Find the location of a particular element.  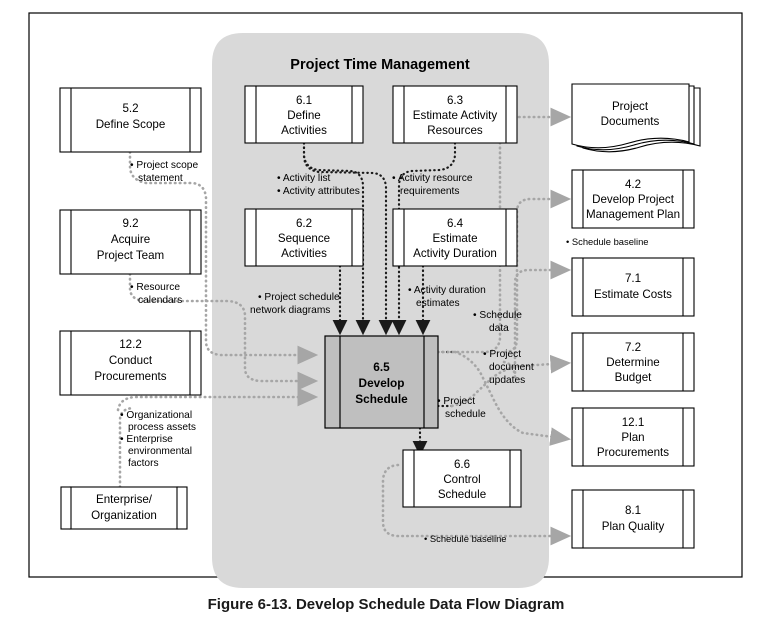

svg-text: • Project schedule is located at coordinates (299, 297).